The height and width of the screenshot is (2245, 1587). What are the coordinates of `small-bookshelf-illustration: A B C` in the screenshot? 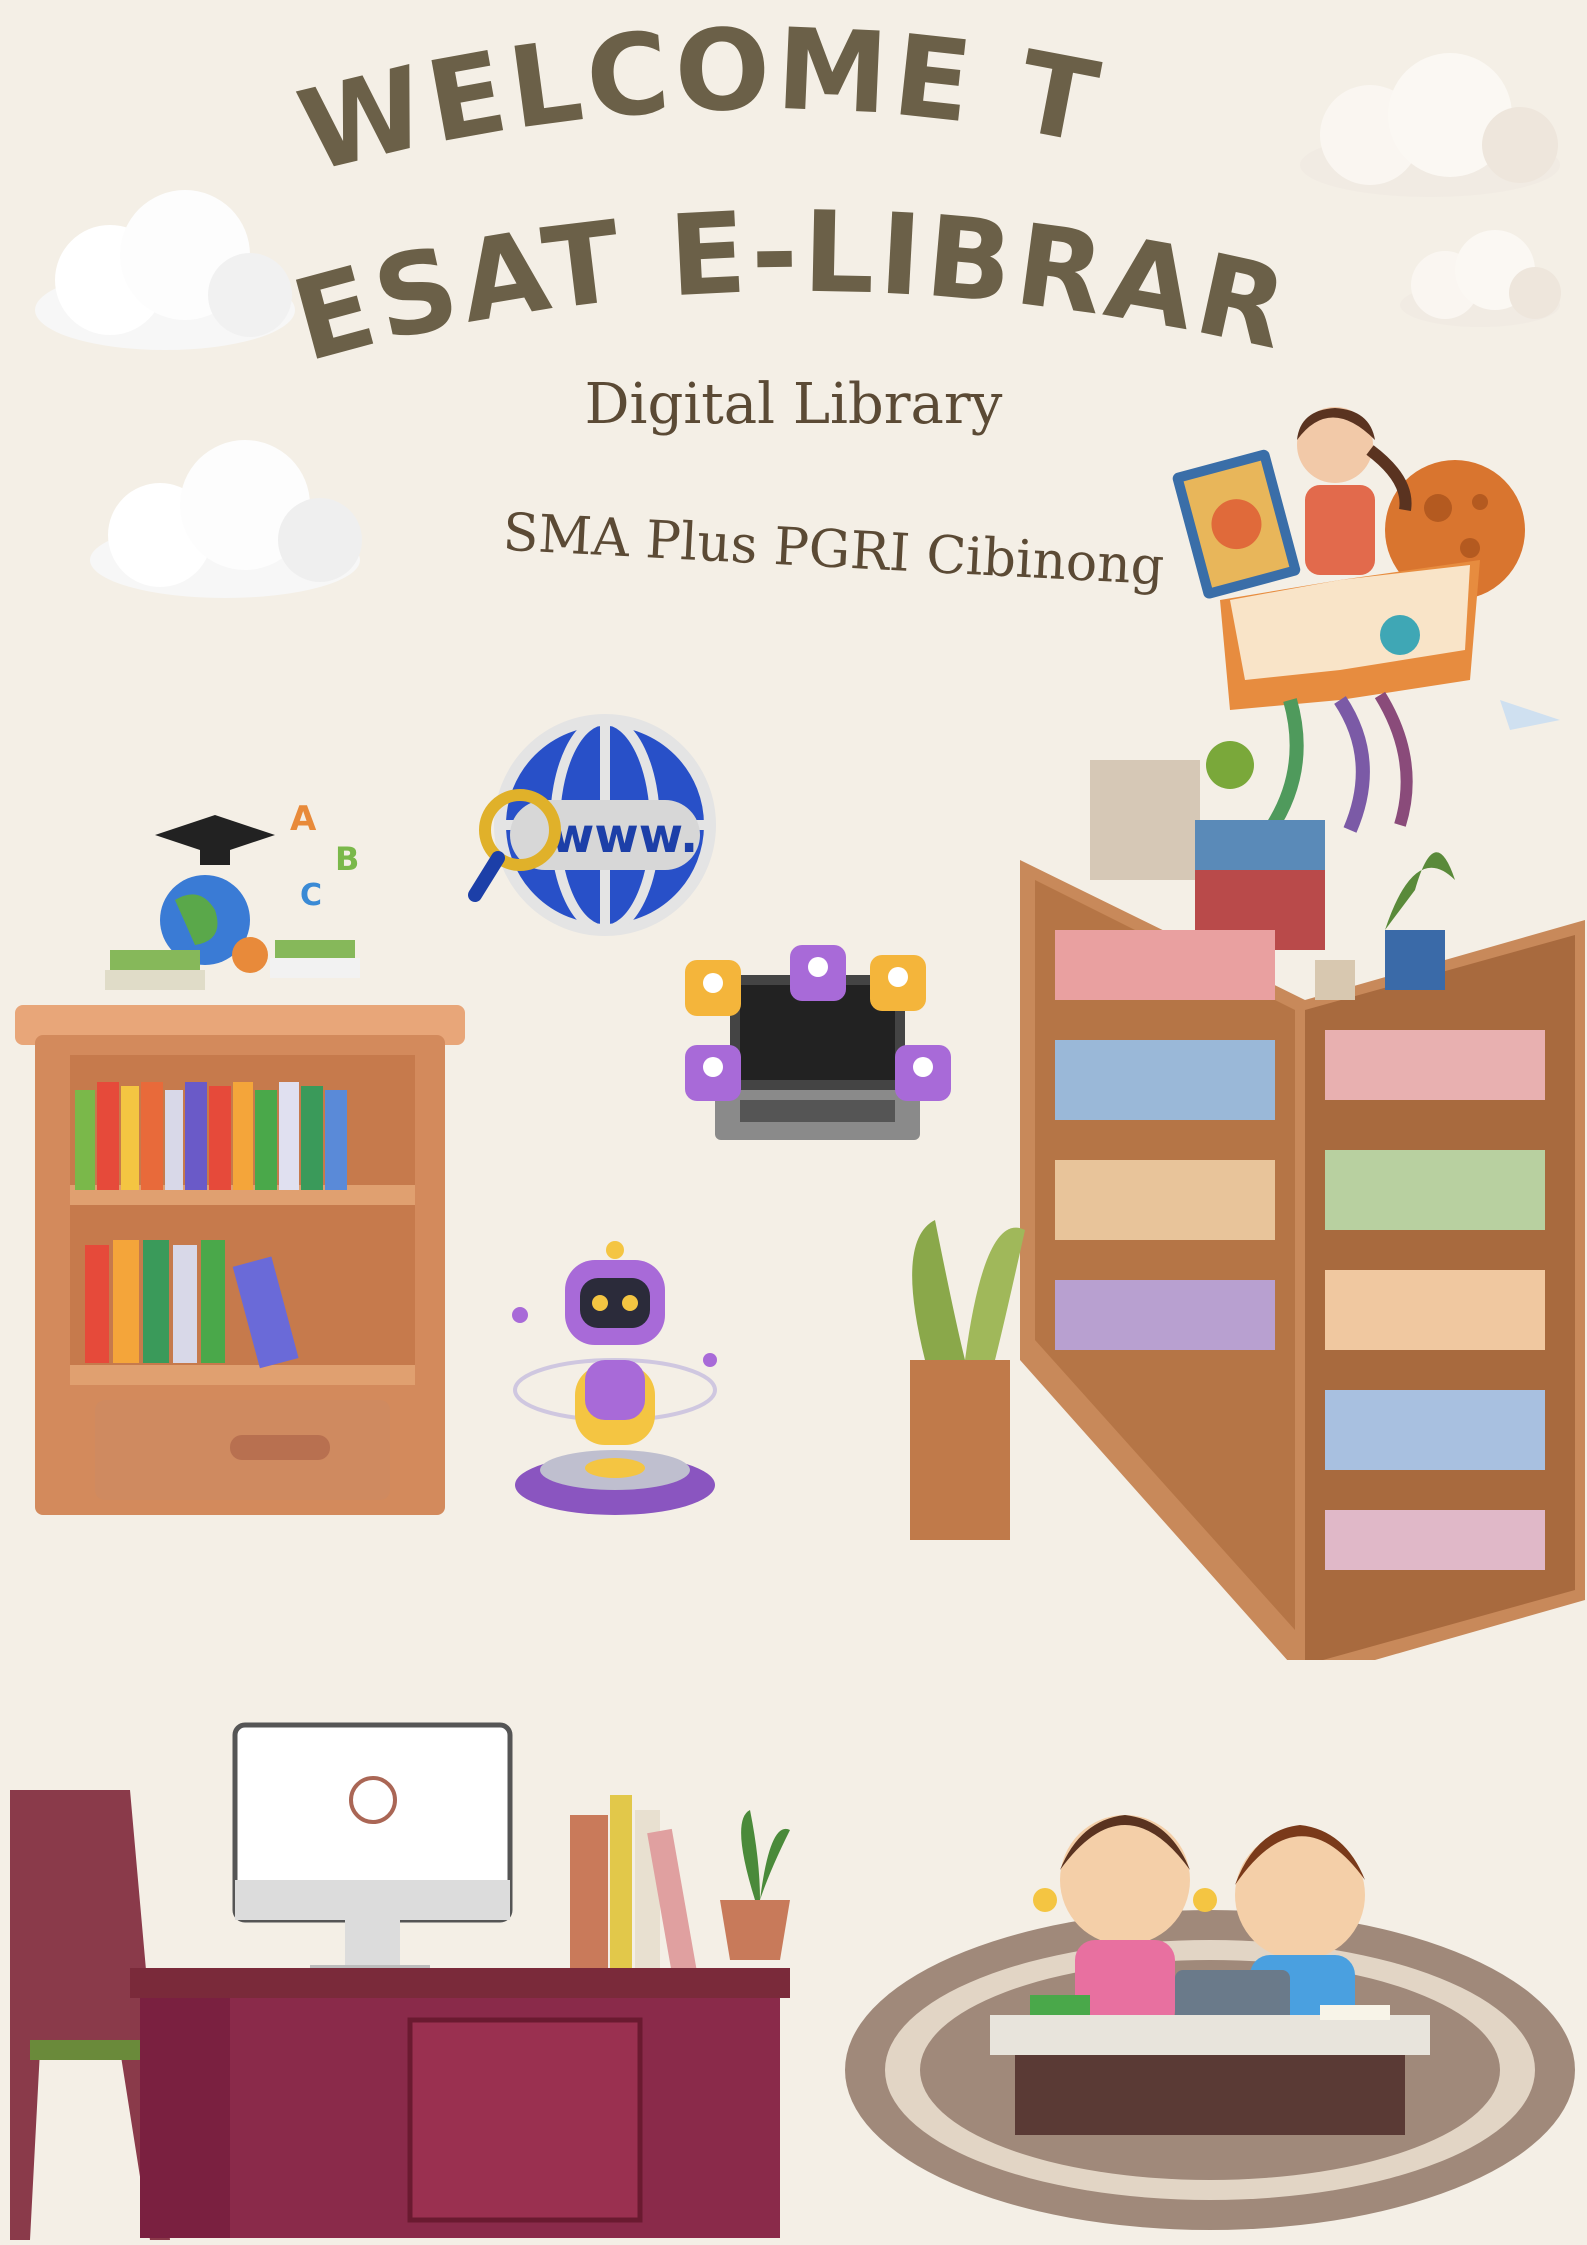 It's located at (240, 1157).